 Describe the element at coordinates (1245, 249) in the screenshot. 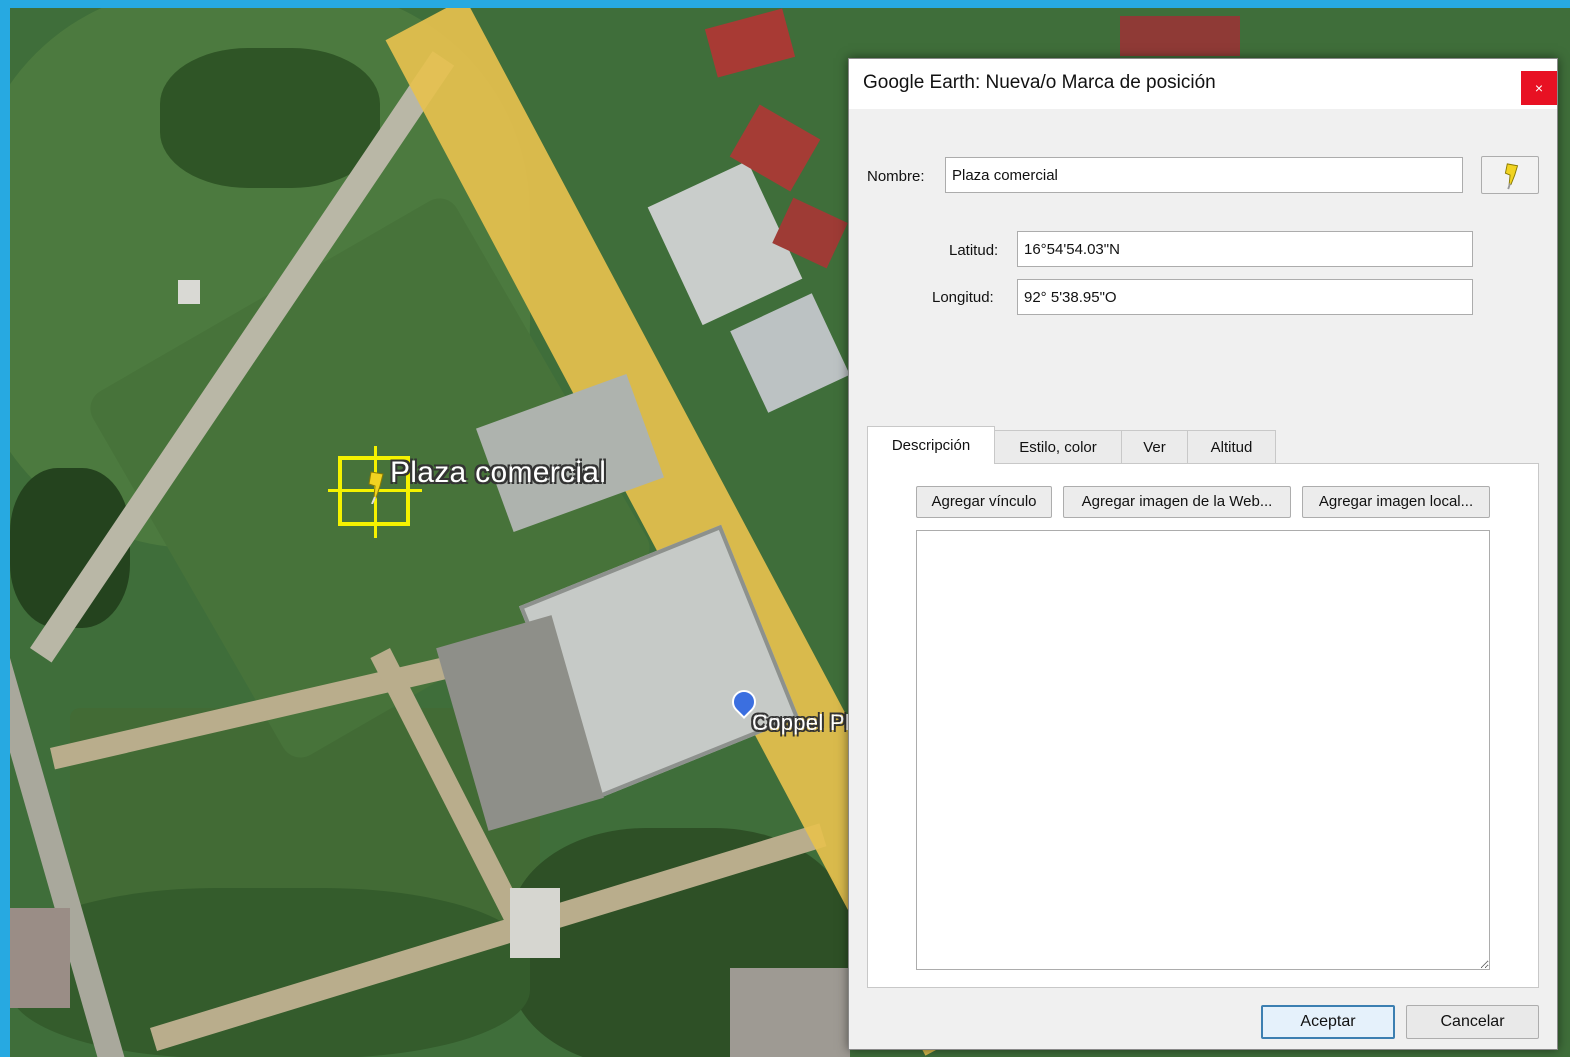

I see `latitude-input` at that location.